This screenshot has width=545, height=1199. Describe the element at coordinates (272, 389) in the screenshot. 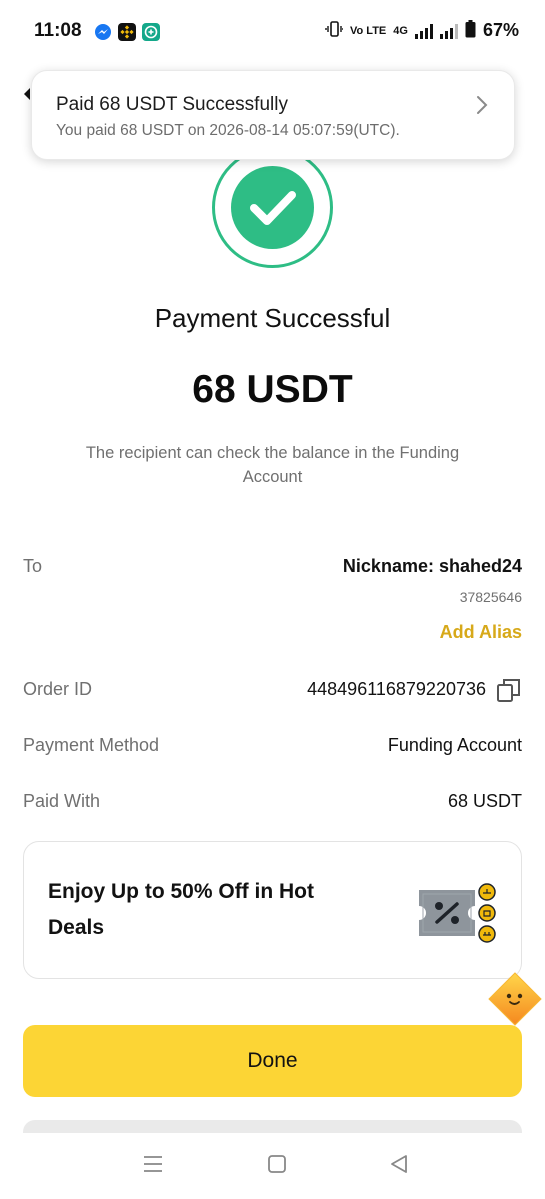

I see `payment-amount: 68 USDT` at that location.